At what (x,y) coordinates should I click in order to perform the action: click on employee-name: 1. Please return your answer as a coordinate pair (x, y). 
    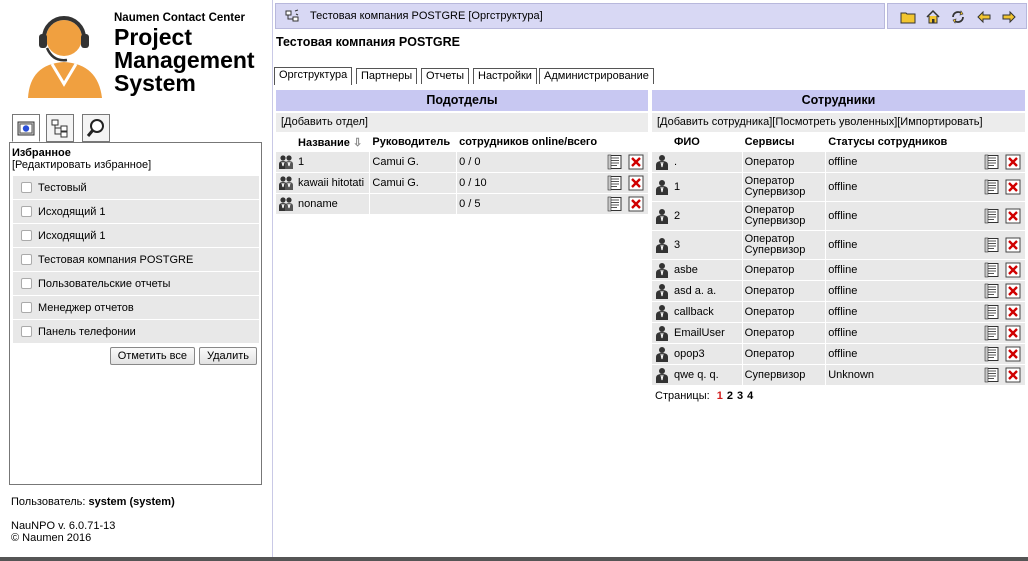
    Looking at the image, I should click on (707, 187).